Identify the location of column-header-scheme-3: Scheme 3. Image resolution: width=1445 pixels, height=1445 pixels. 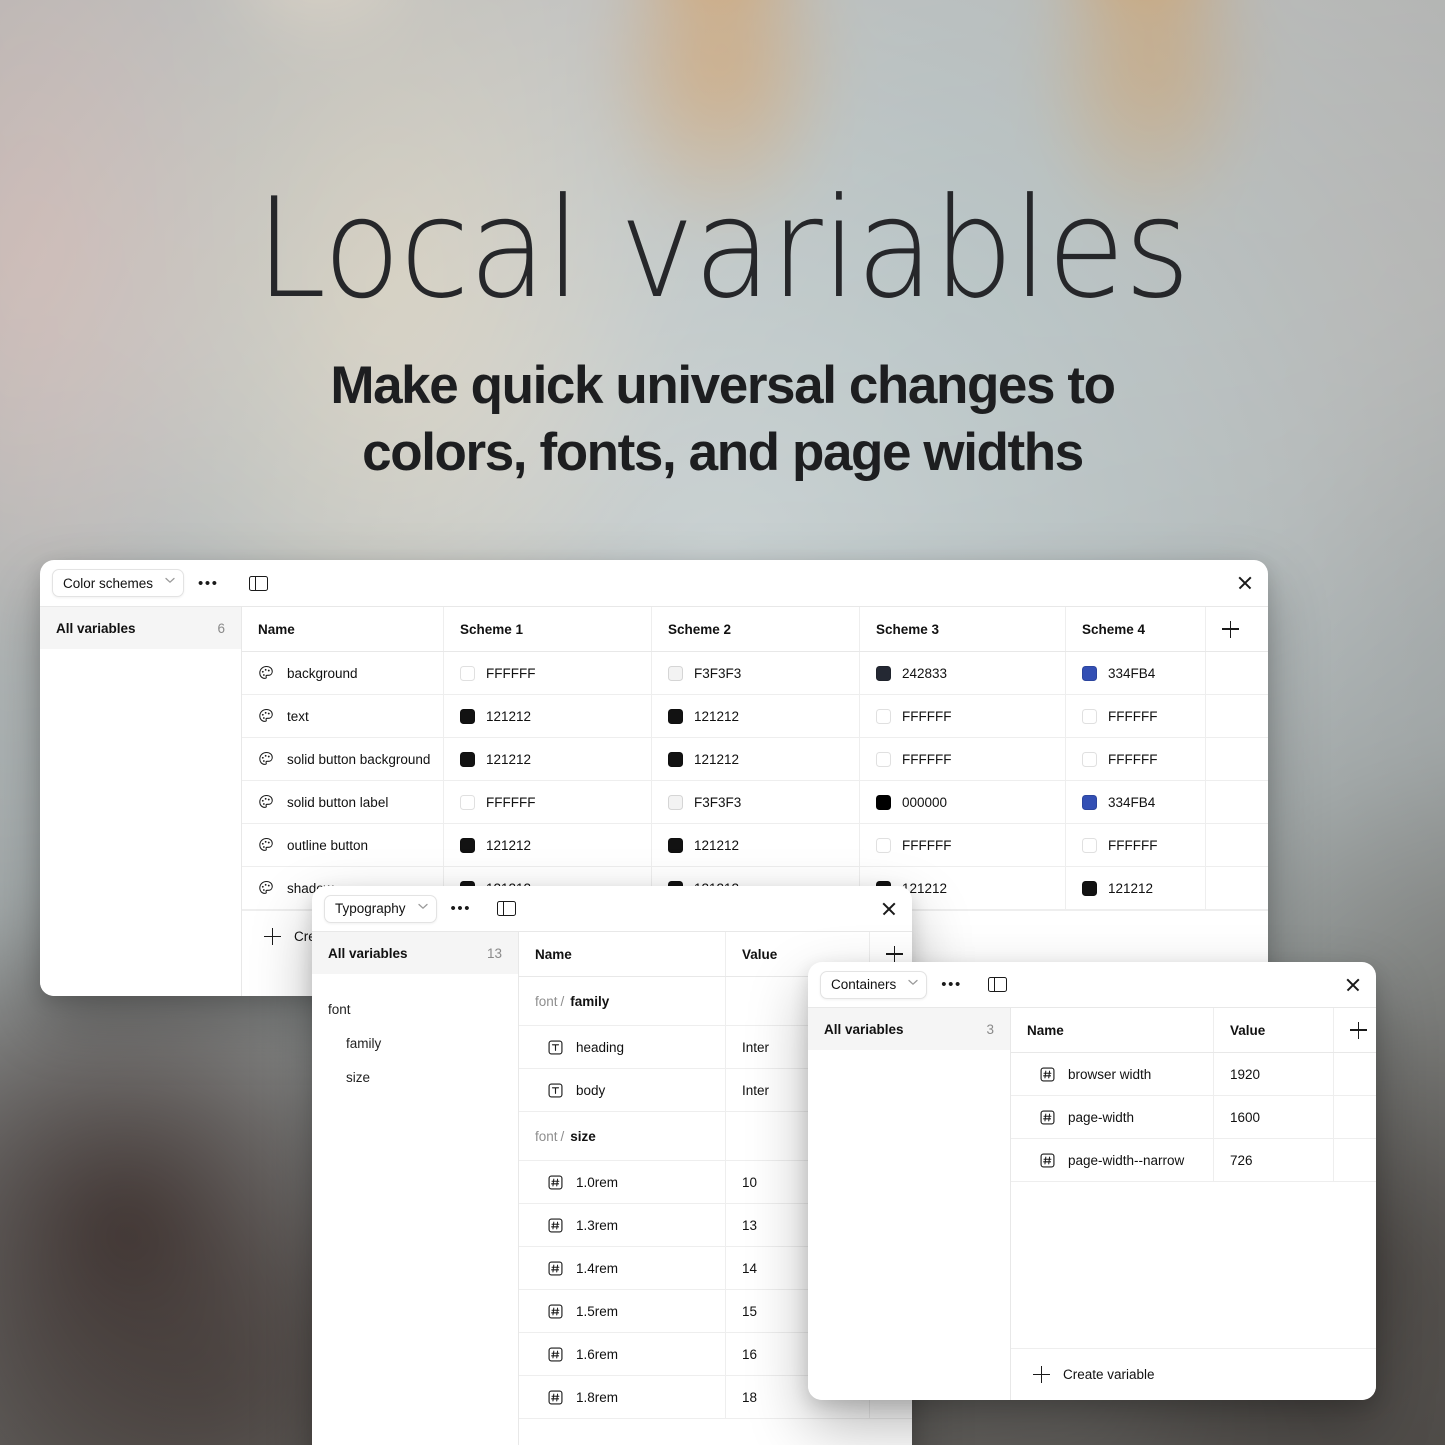
(963, 629).